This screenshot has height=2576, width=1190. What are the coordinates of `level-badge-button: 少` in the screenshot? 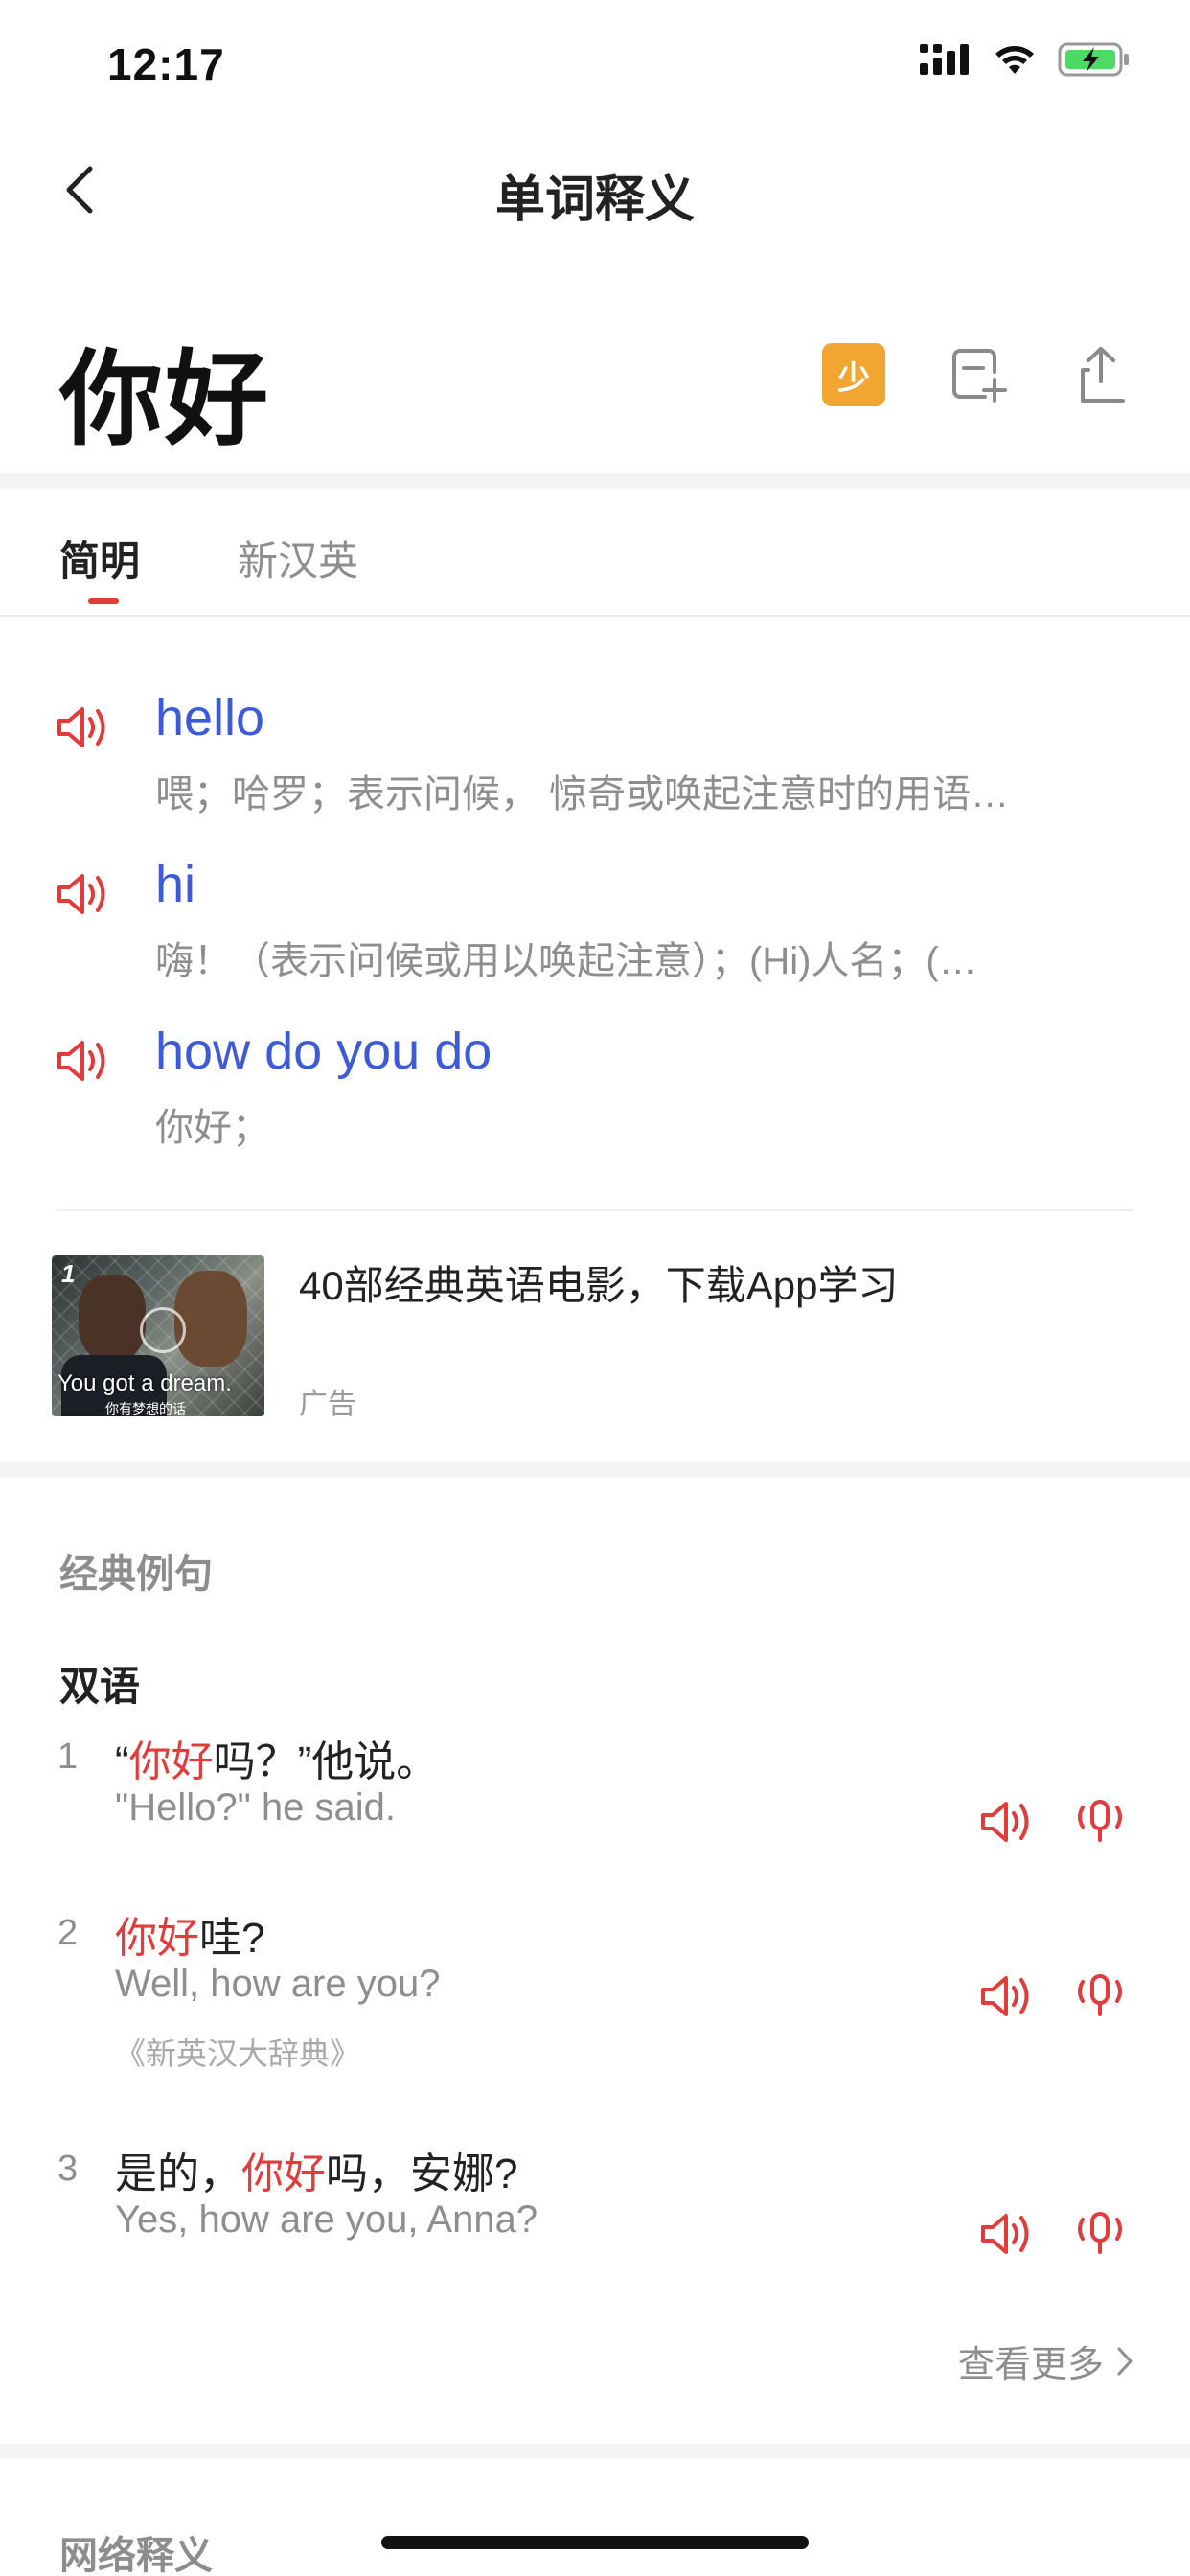 It's located at (854, 374).